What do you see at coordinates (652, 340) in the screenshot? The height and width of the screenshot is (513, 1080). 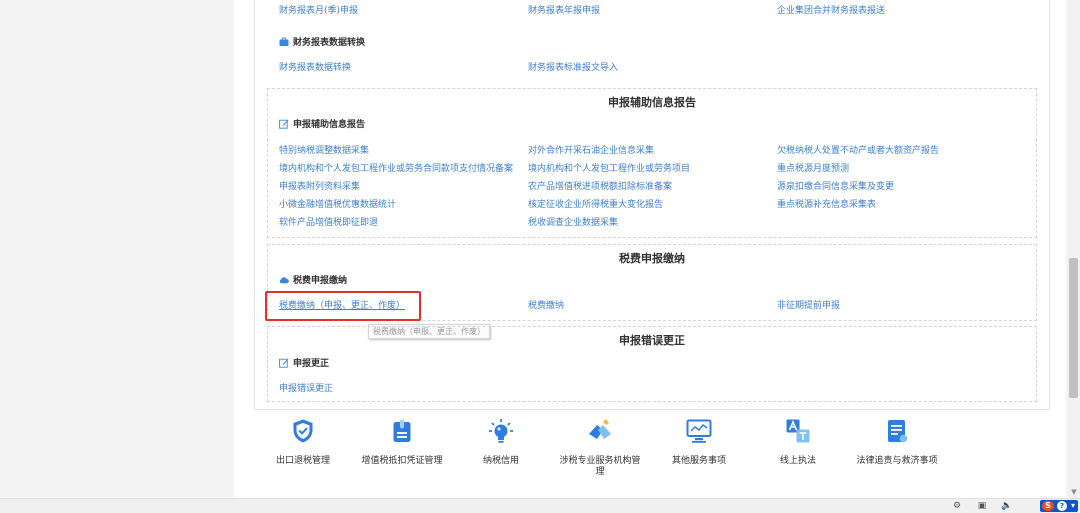 I see `section-correction-title: 申报错误更正` at bounding box center [652, 340].